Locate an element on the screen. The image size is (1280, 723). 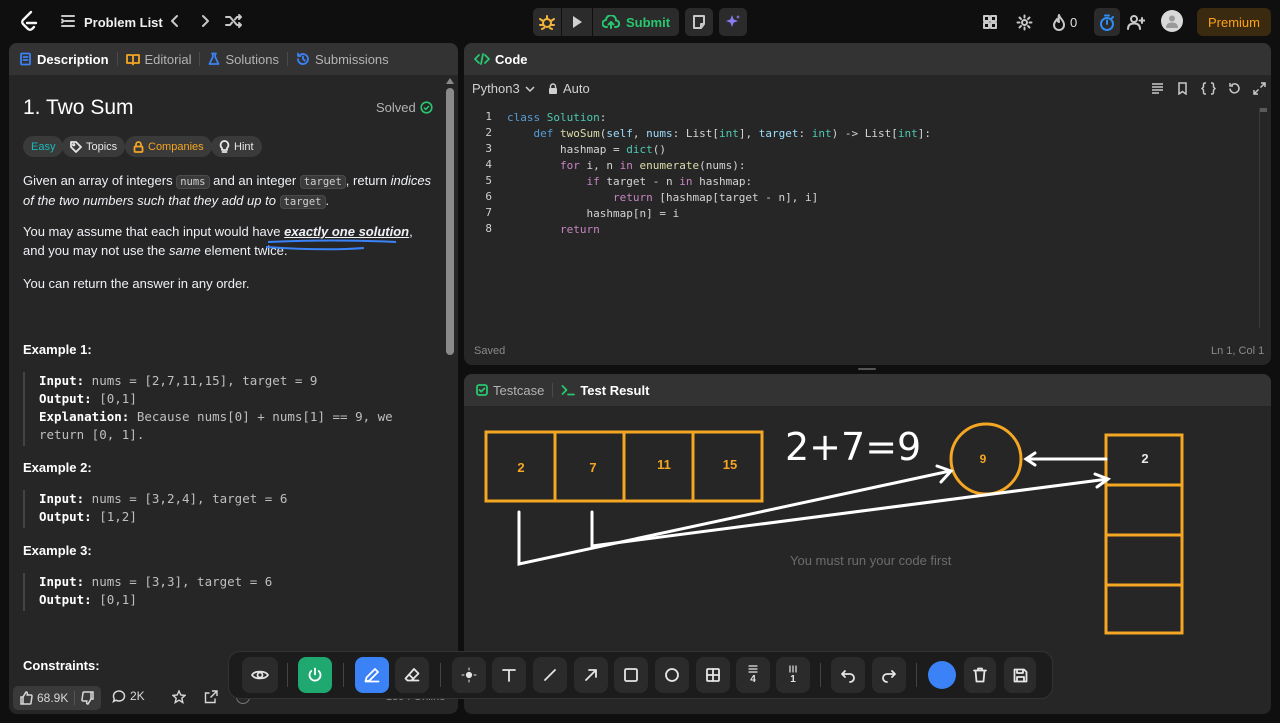
text-icon is located at coordinates (509, 675).